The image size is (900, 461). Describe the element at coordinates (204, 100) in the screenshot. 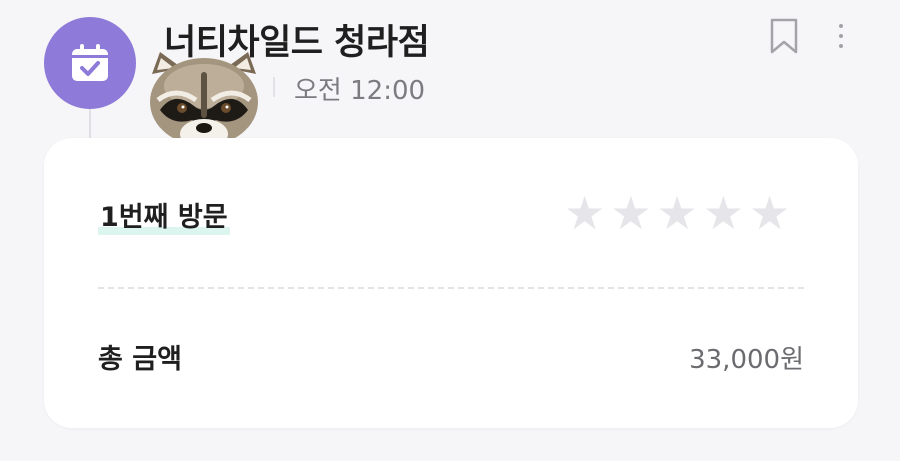

I see `raccoon-profile-image` at that location.